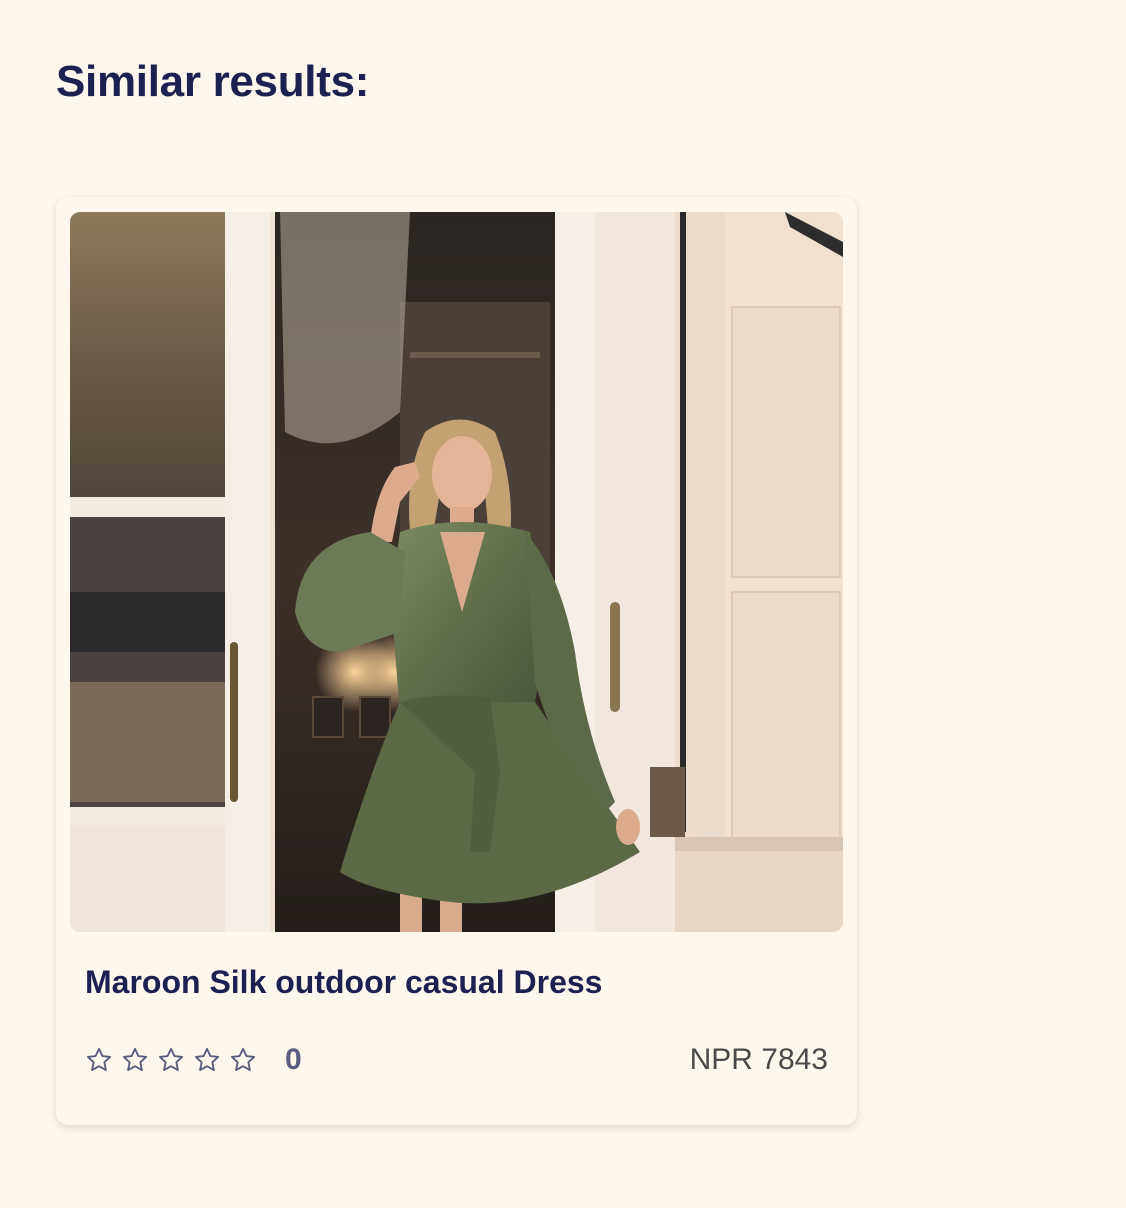  I want to click on rating: 0, so click(193, 1060).